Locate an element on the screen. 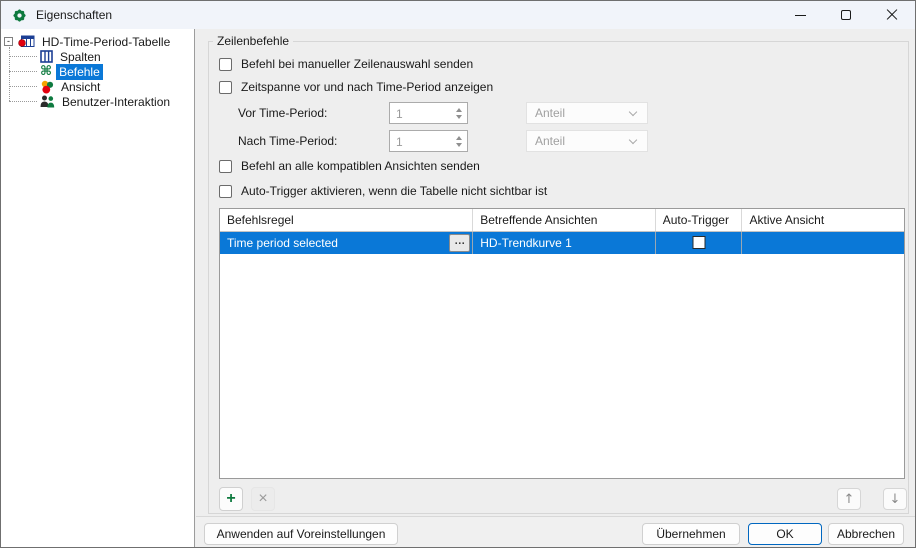 The image size is (916, 548). caption-buttons is located at coordinates (846, 15).